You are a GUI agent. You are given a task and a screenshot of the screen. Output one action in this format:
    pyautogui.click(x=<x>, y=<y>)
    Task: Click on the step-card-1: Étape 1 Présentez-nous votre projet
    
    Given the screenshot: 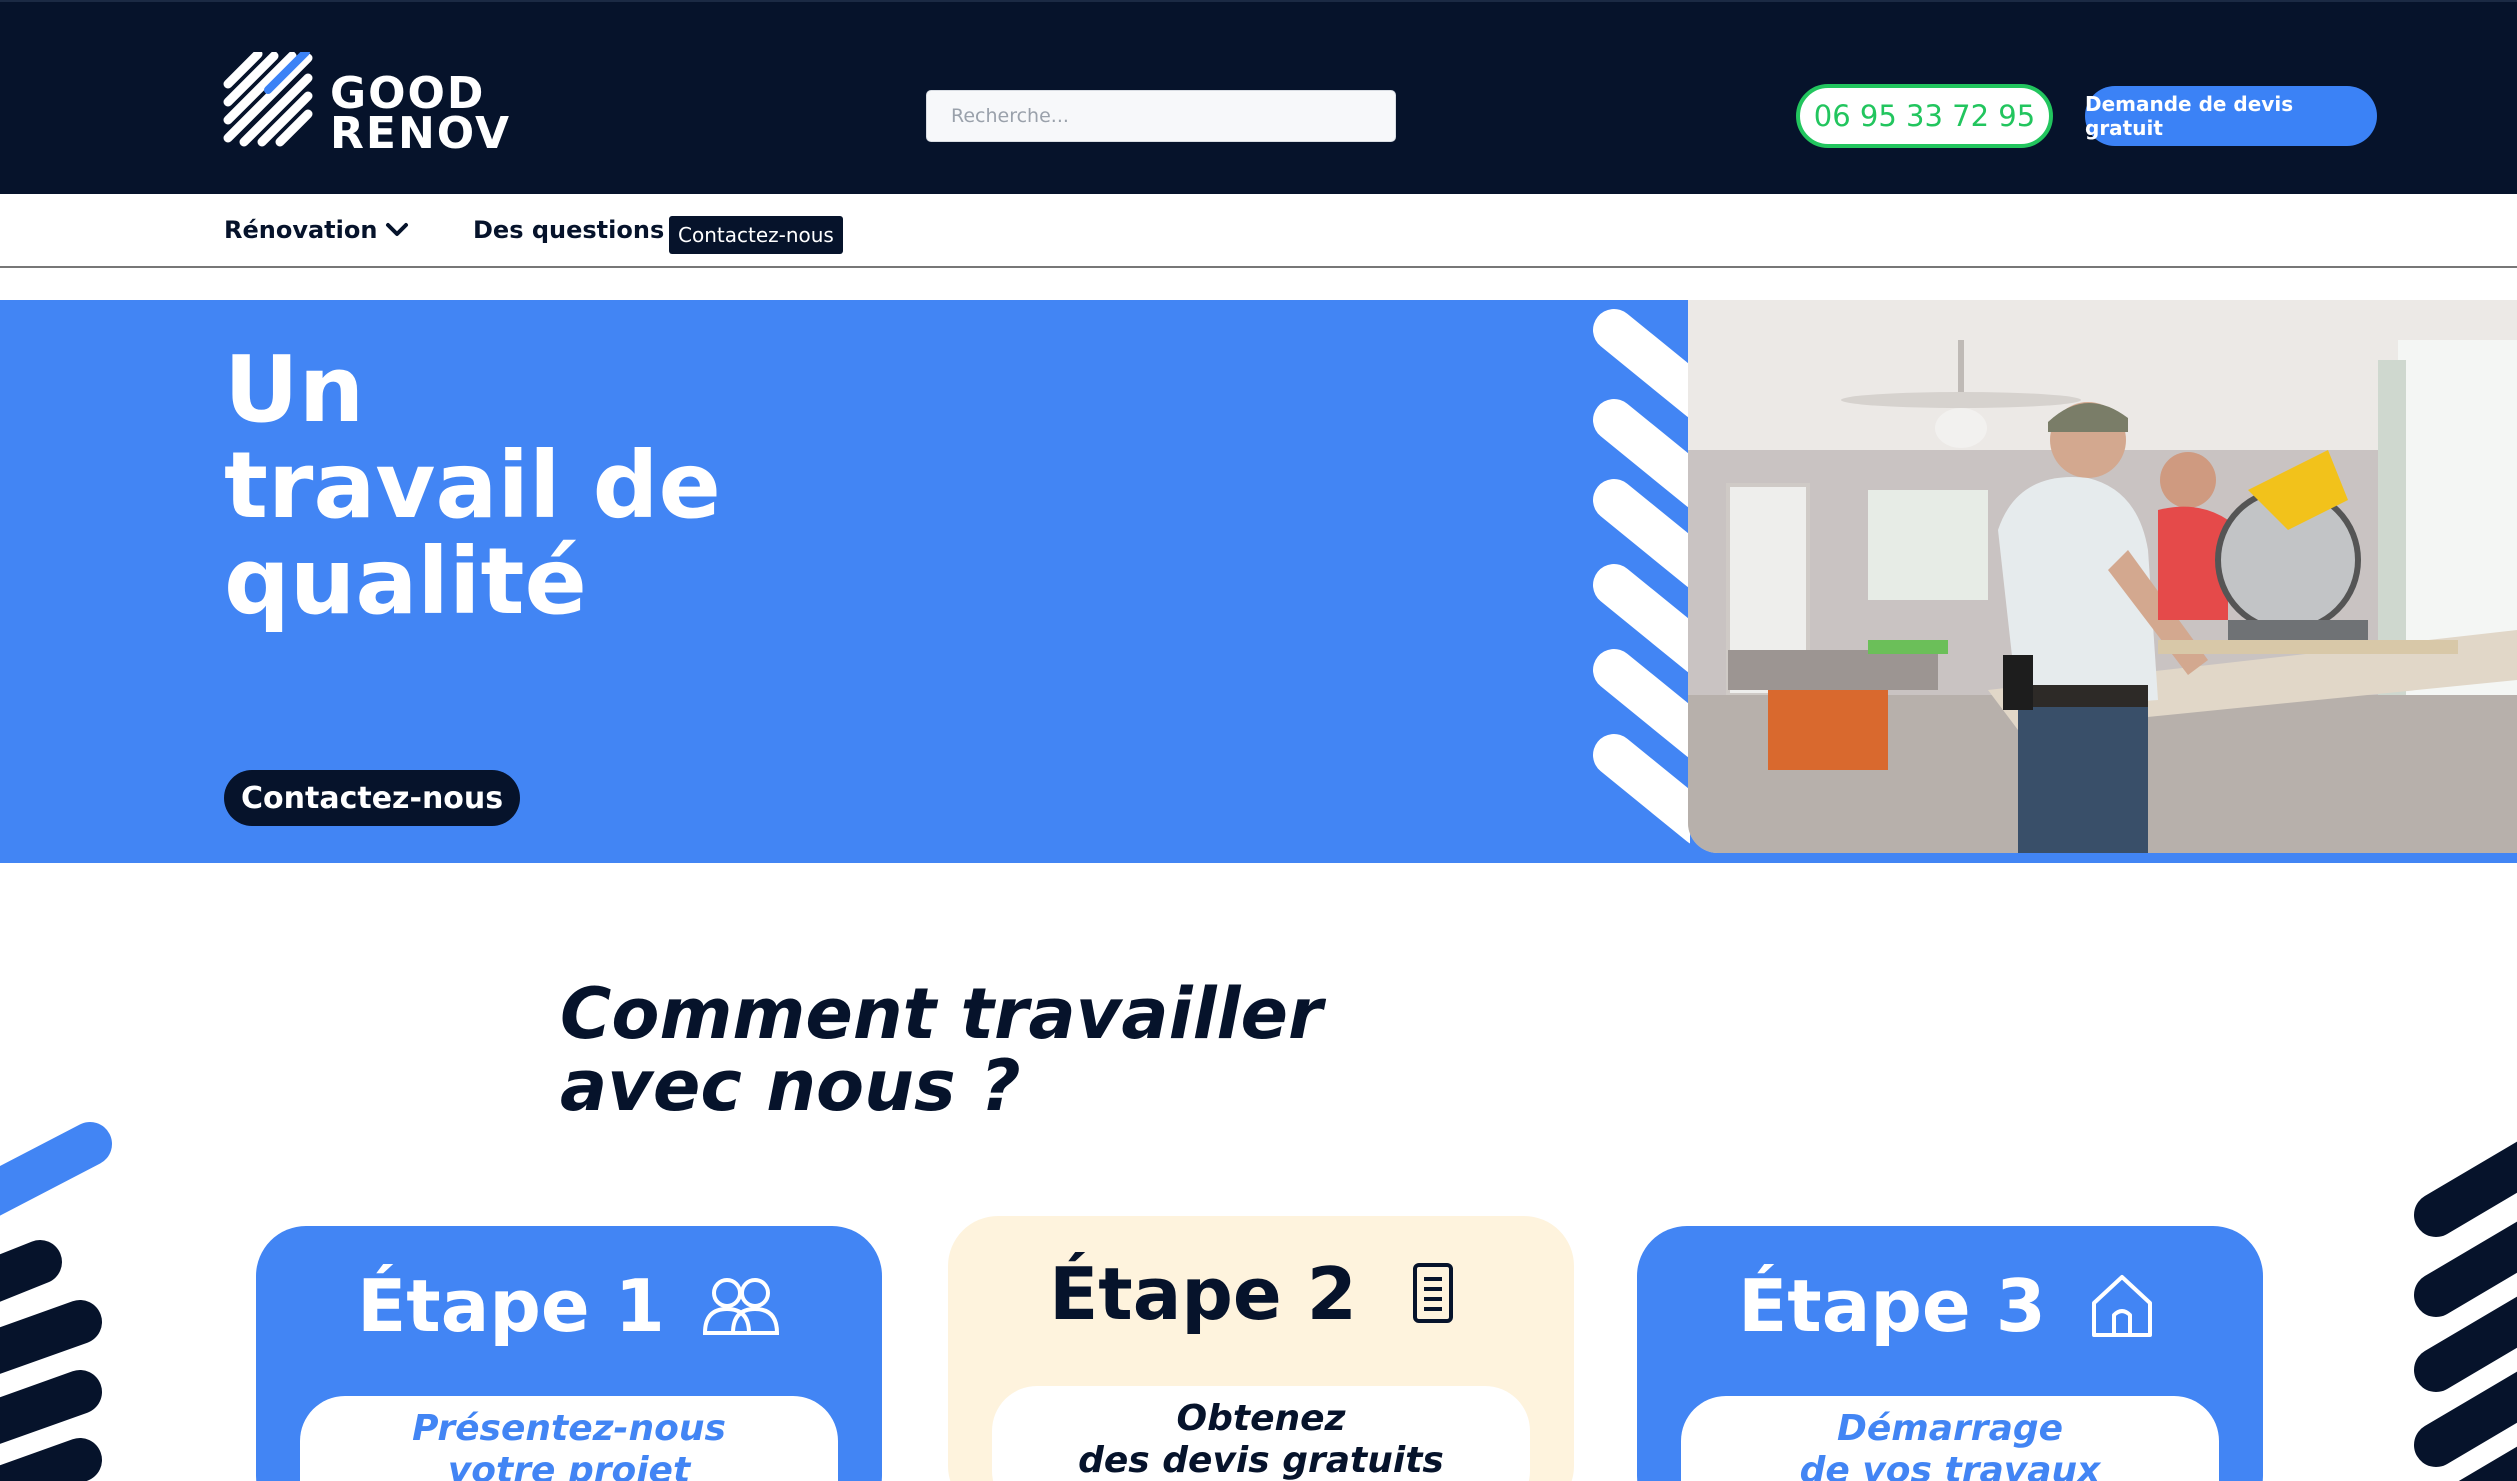 What is the action you would take?
    pyautogui.click(x=569, y=1353)
    